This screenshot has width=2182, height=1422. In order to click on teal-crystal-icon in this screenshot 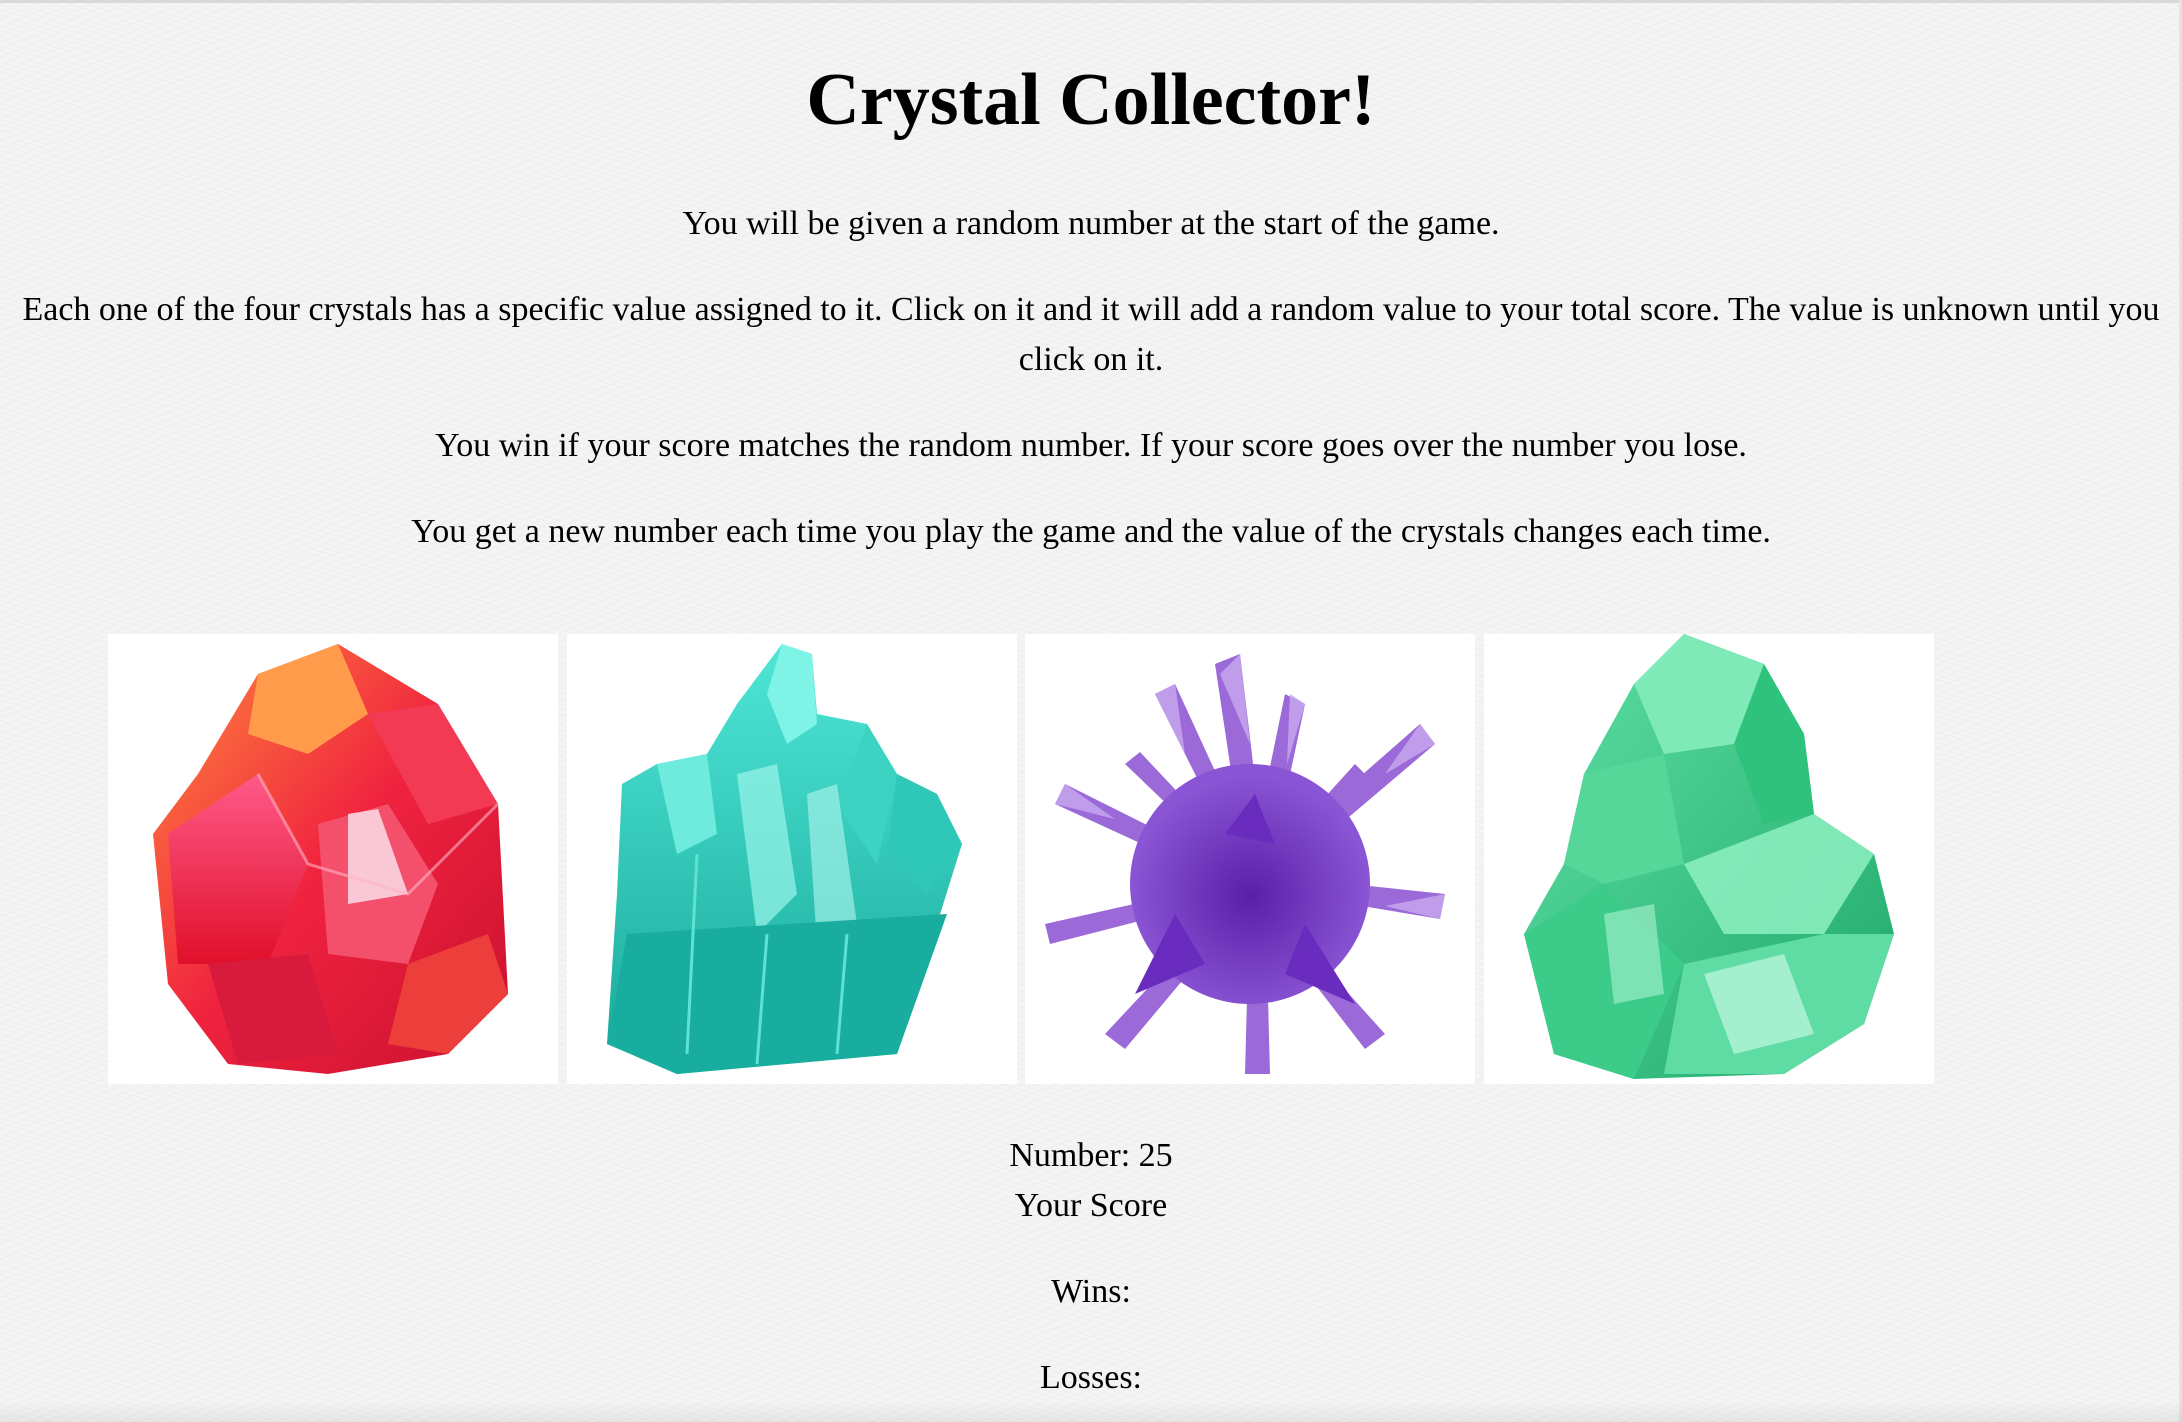, I will do `click(784, 859)`.